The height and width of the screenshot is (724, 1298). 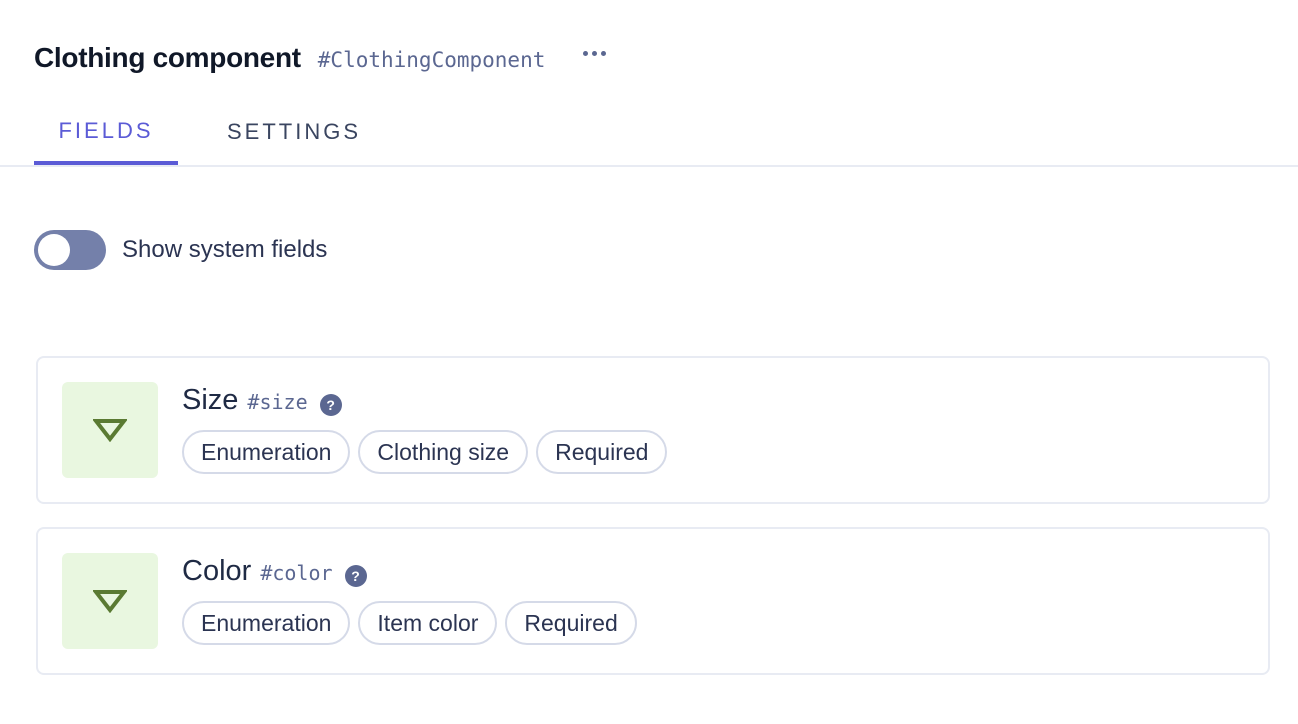 I want to click on page-header: Clothing component #ClothingComponent, so click(x=322, y=58).